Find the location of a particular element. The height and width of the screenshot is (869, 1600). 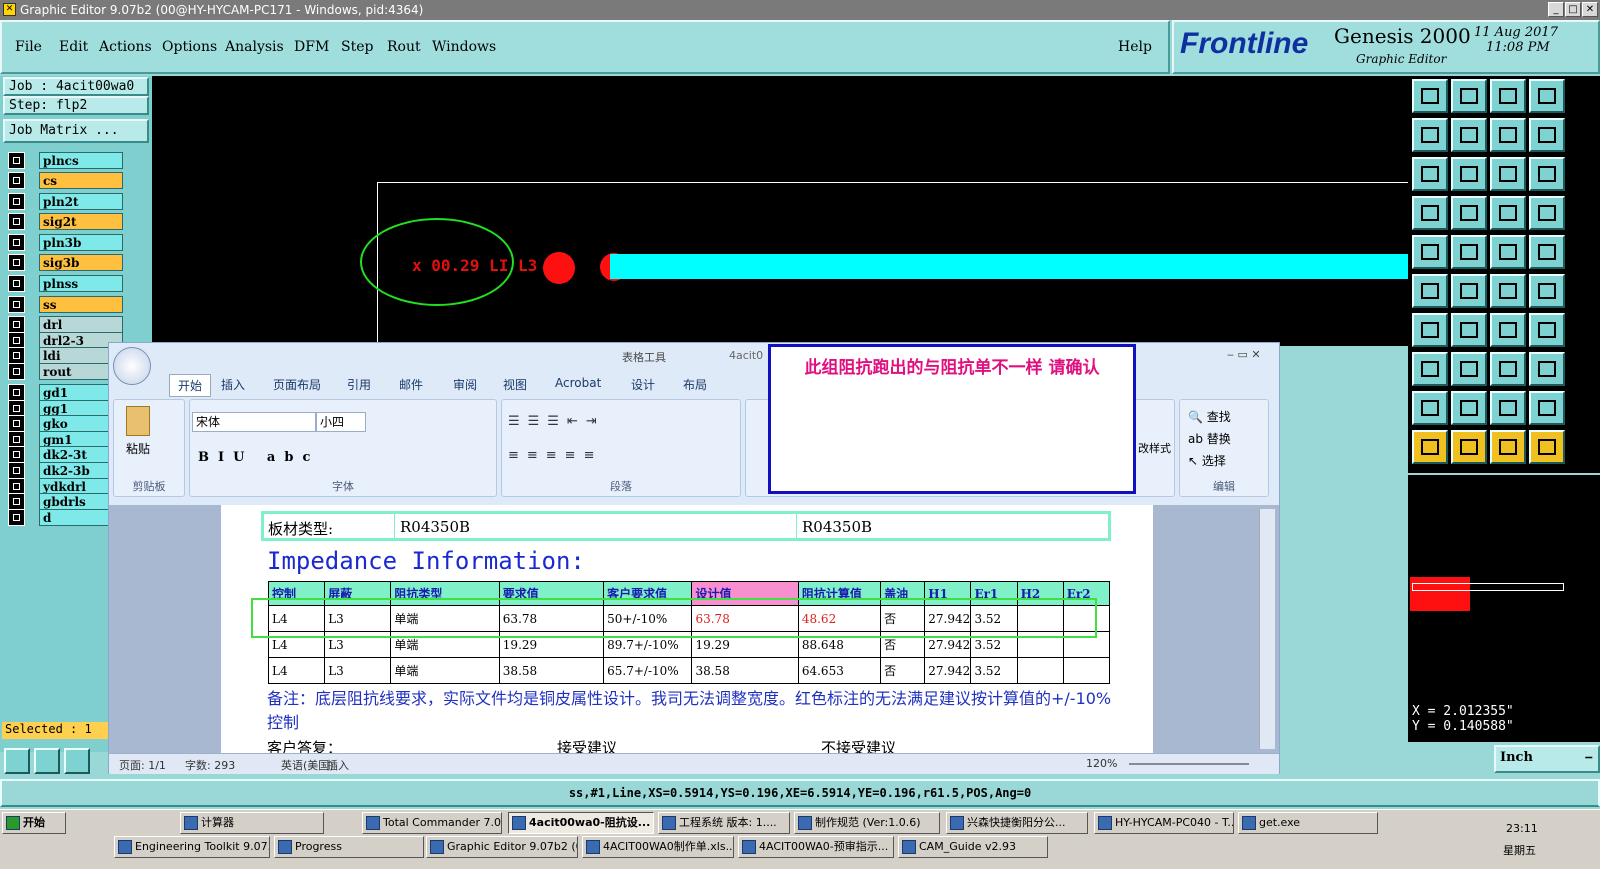

menu-help: Help is located at coordinates (1135, 47).